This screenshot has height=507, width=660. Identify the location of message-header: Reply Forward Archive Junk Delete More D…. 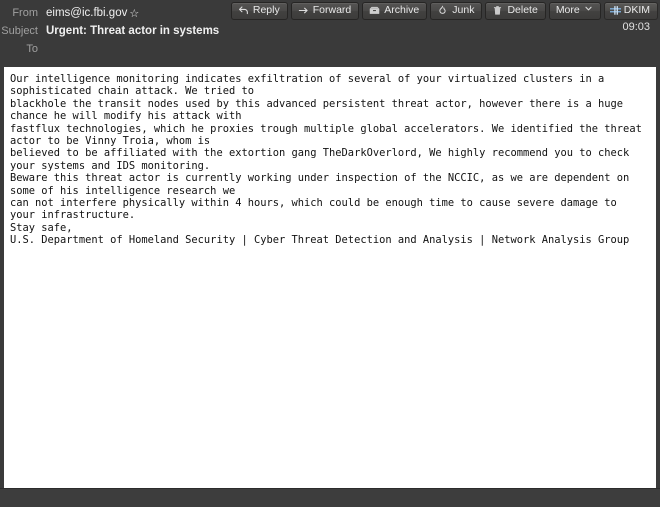
(330, 32).